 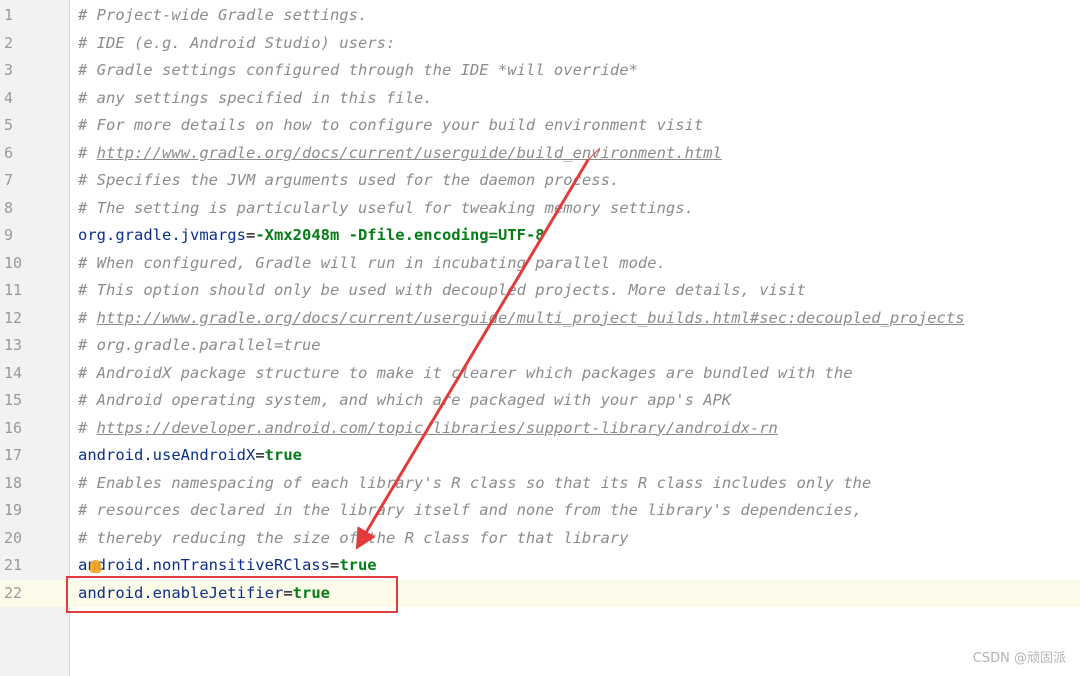 What do you see at coordinates (594, 154) in the screenshot?
I see `arrow-tail` at bounding box center [594, 154].